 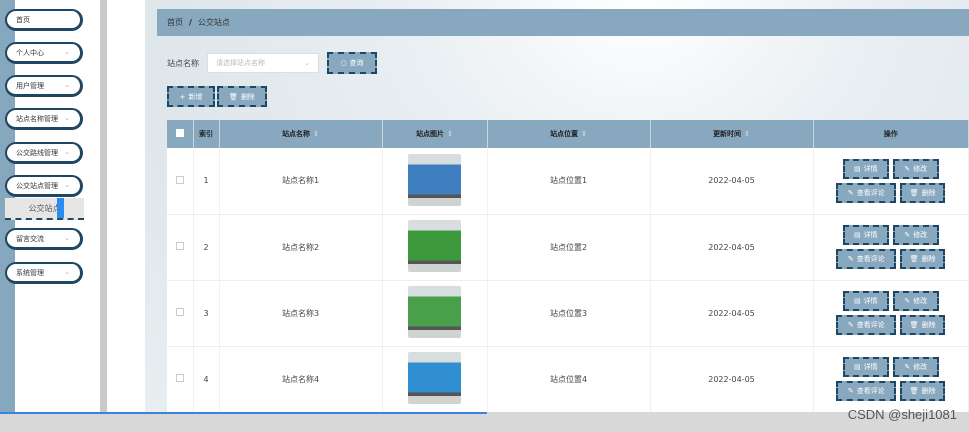 I want to click on station-name-select: 请选择站点名称 ⌄, so click(x=263, y=63).